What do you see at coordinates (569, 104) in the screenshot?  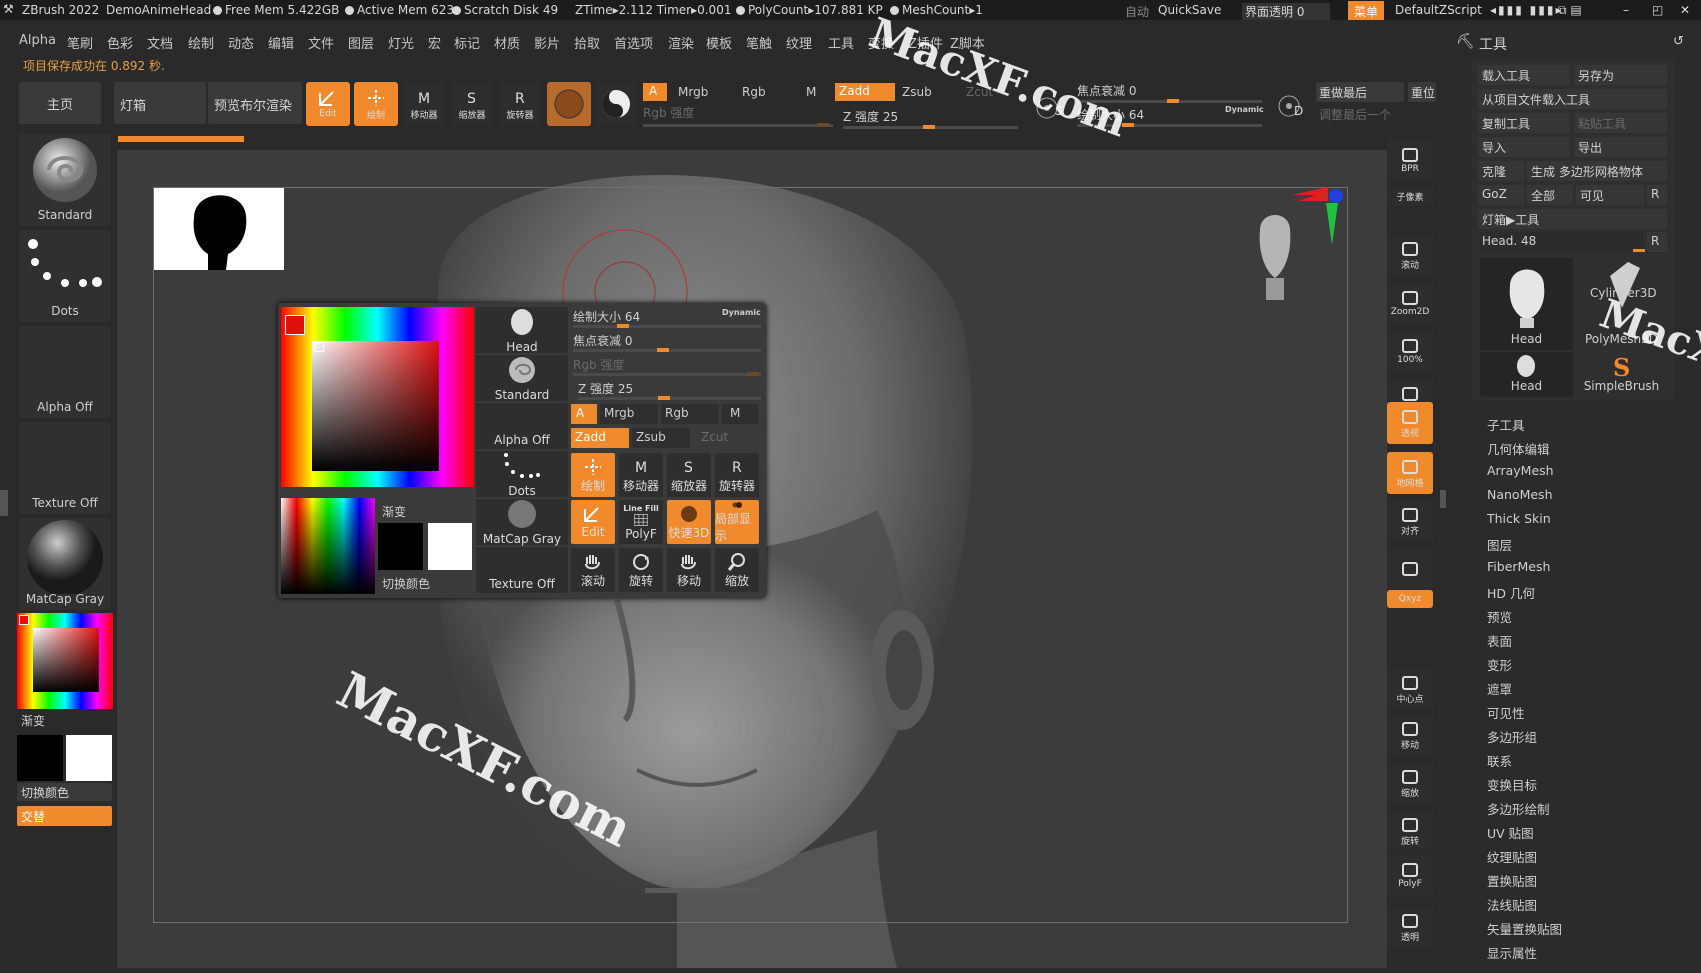 I see `material-swatch` at bounding box center [569, 104].